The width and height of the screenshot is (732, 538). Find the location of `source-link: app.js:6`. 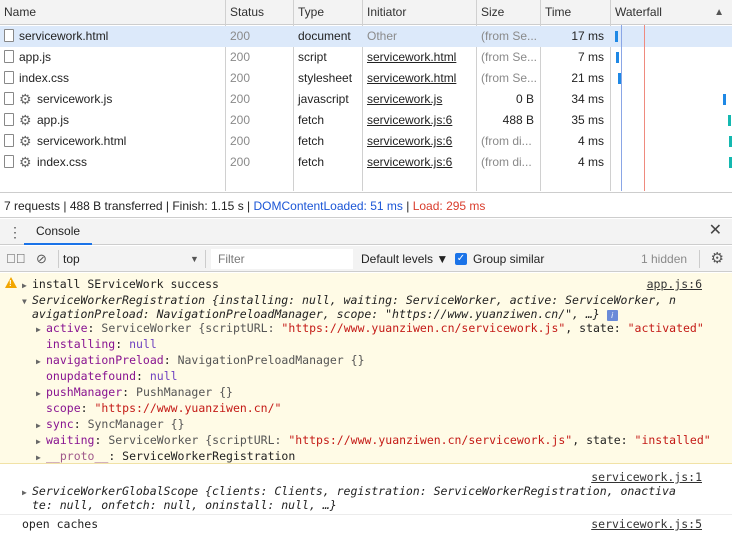

source-link: app.js:6 is located at coordinates (674, 284).